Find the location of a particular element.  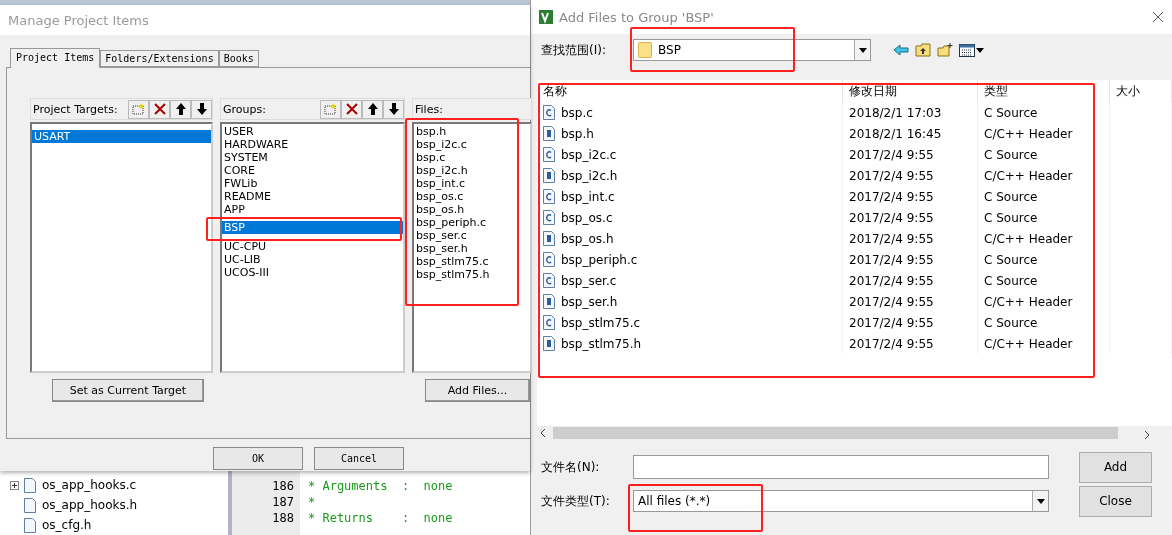

dialog-button: OK is located at coordinates (258, 458).